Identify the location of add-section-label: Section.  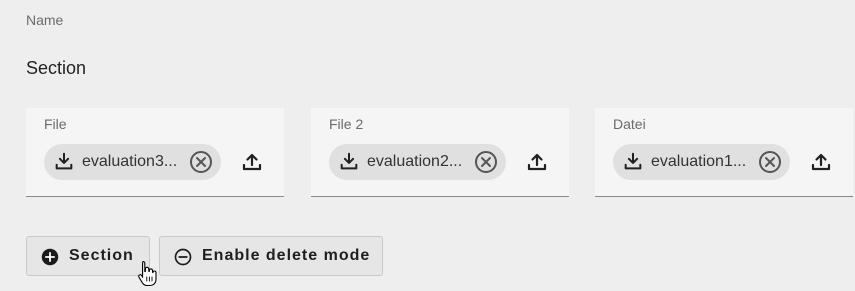
(101, 255).